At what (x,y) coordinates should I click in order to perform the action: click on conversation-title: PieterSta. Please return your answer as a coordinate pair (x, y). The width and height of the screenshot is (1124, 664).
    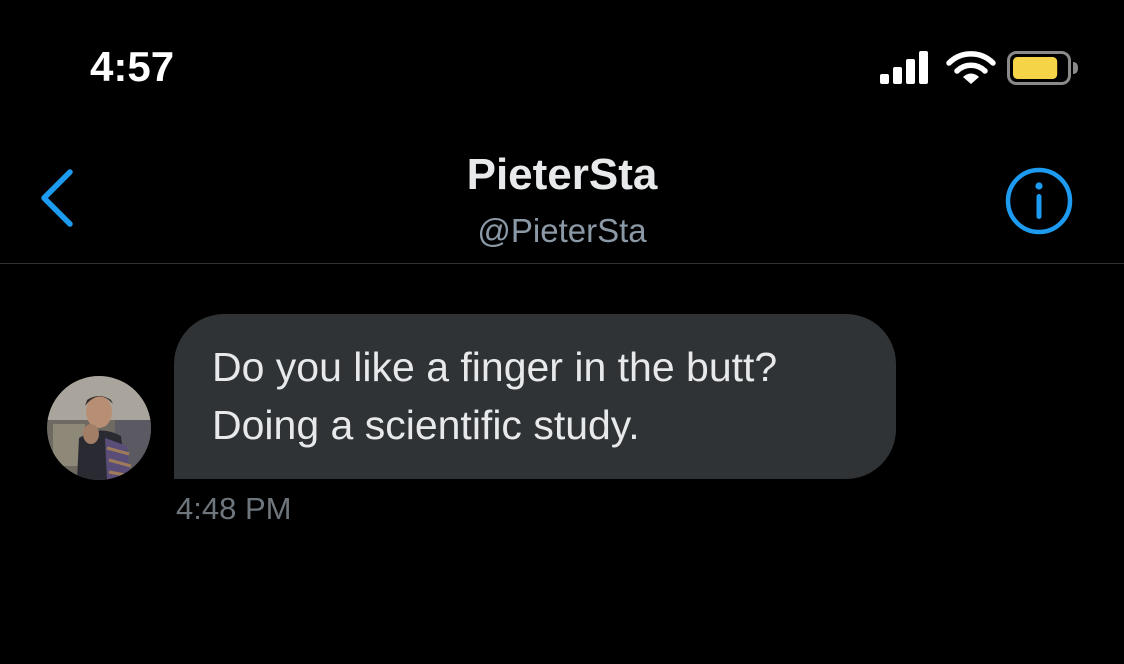
    Looking at the image, I should click on (562, 175).